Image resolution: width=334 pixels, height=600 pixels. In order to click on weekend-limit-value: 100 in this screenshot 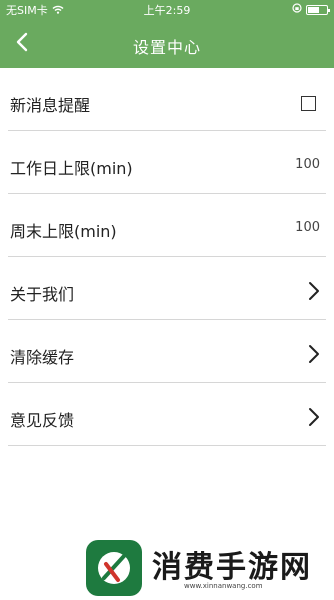, I will do `click(307, 227)`.